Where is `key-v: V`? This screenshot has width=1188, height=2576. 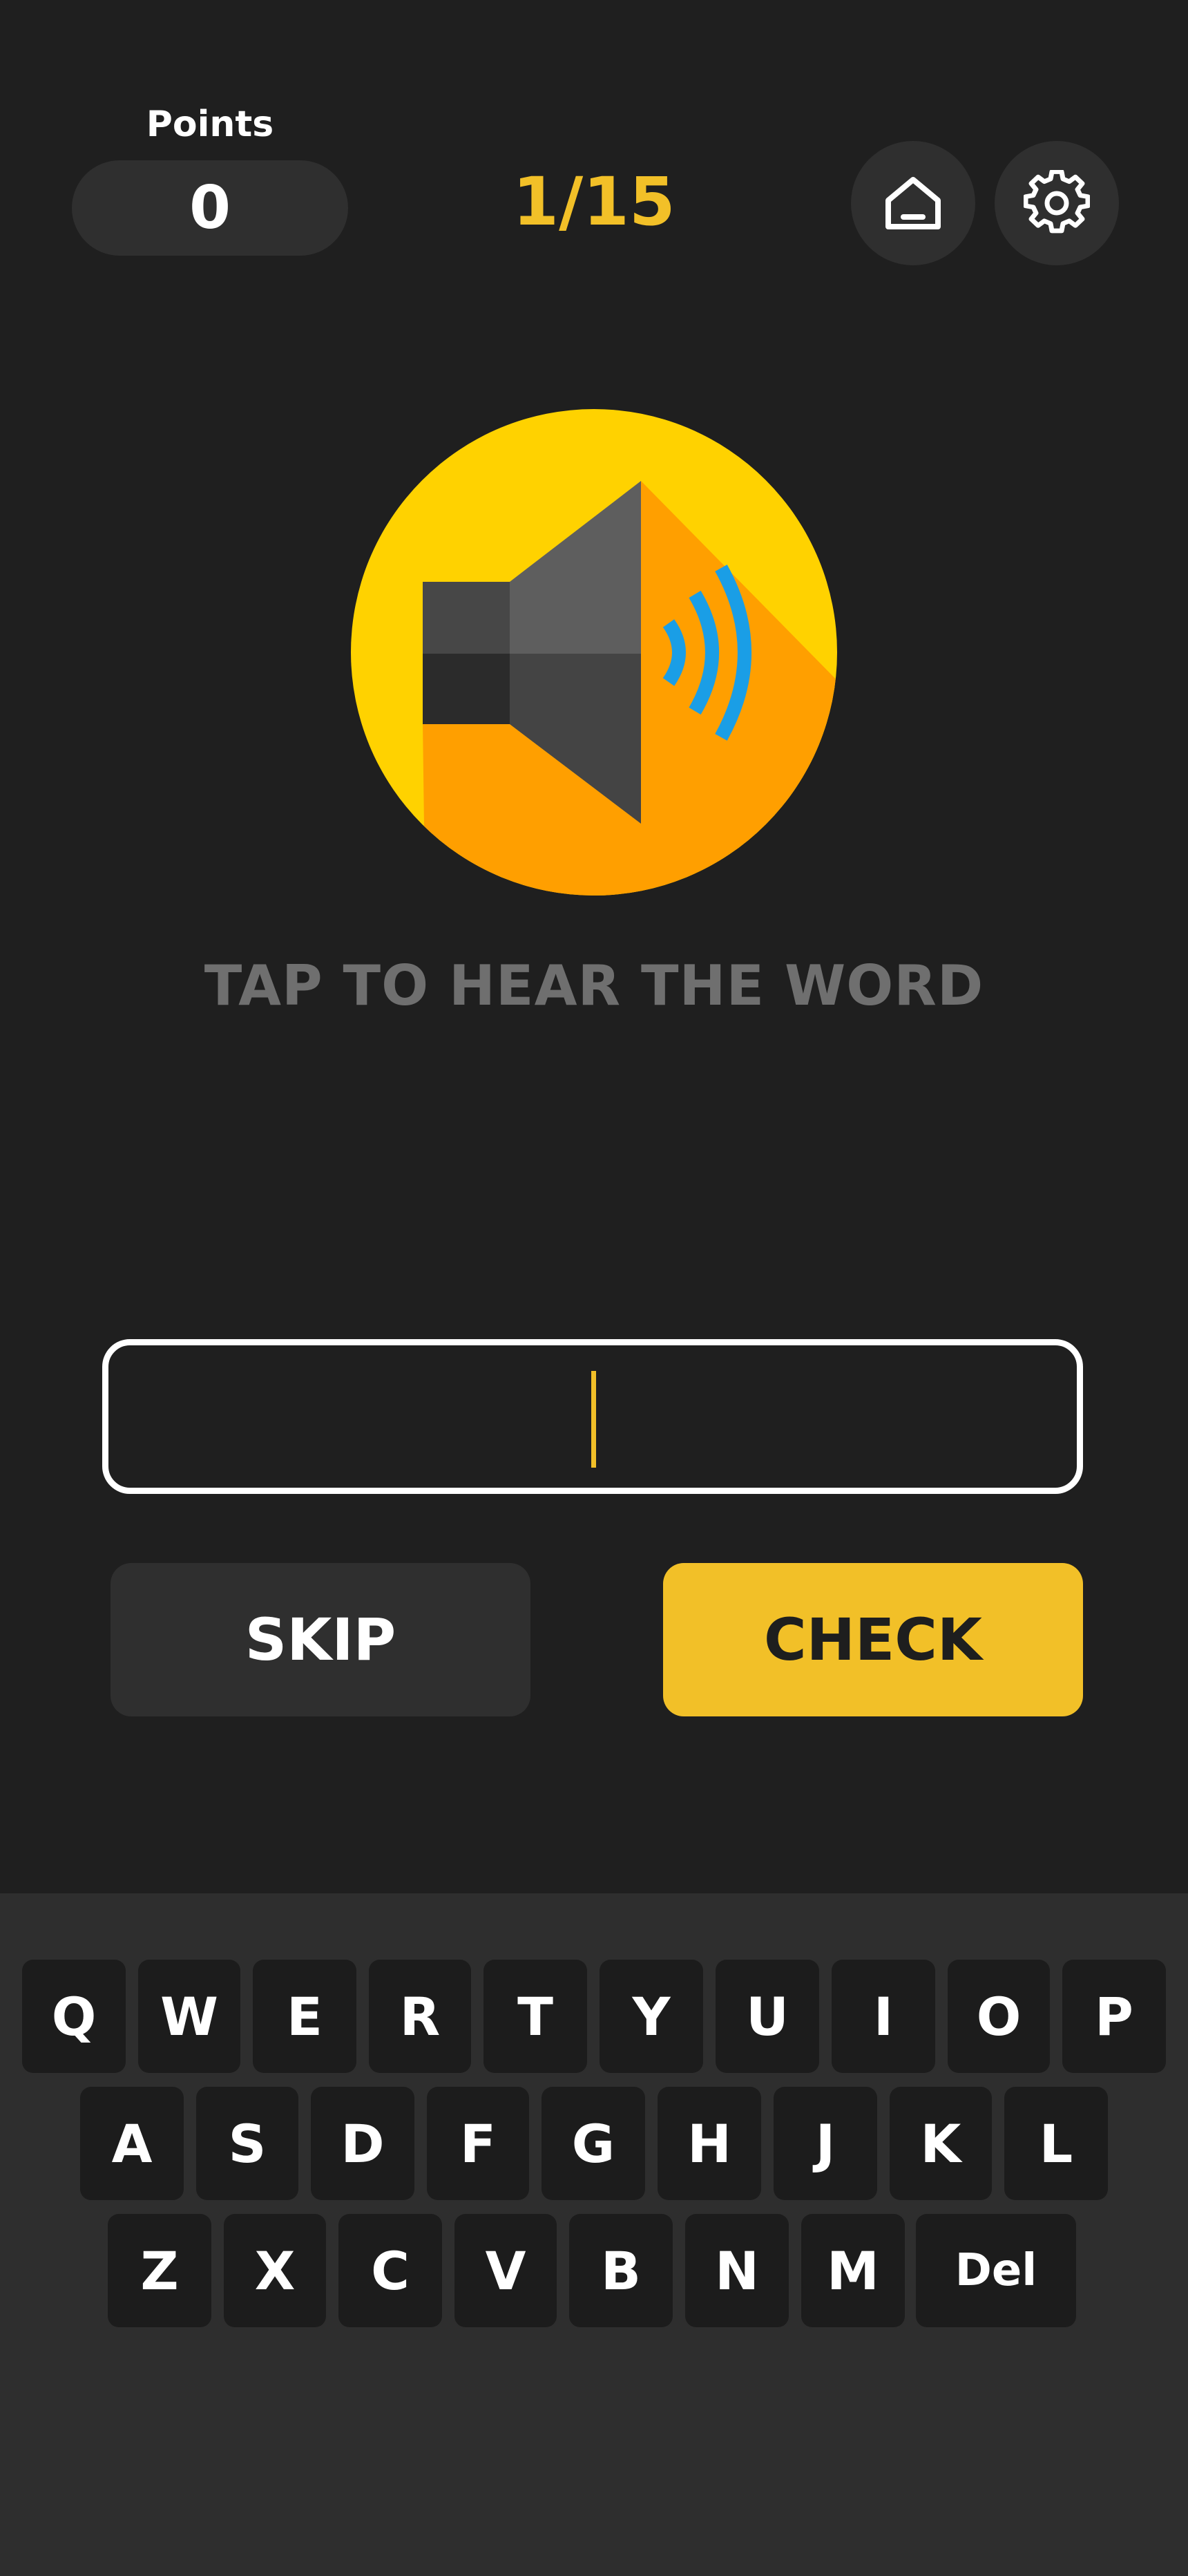
key-v: V is located at coordinates (506, 2270).